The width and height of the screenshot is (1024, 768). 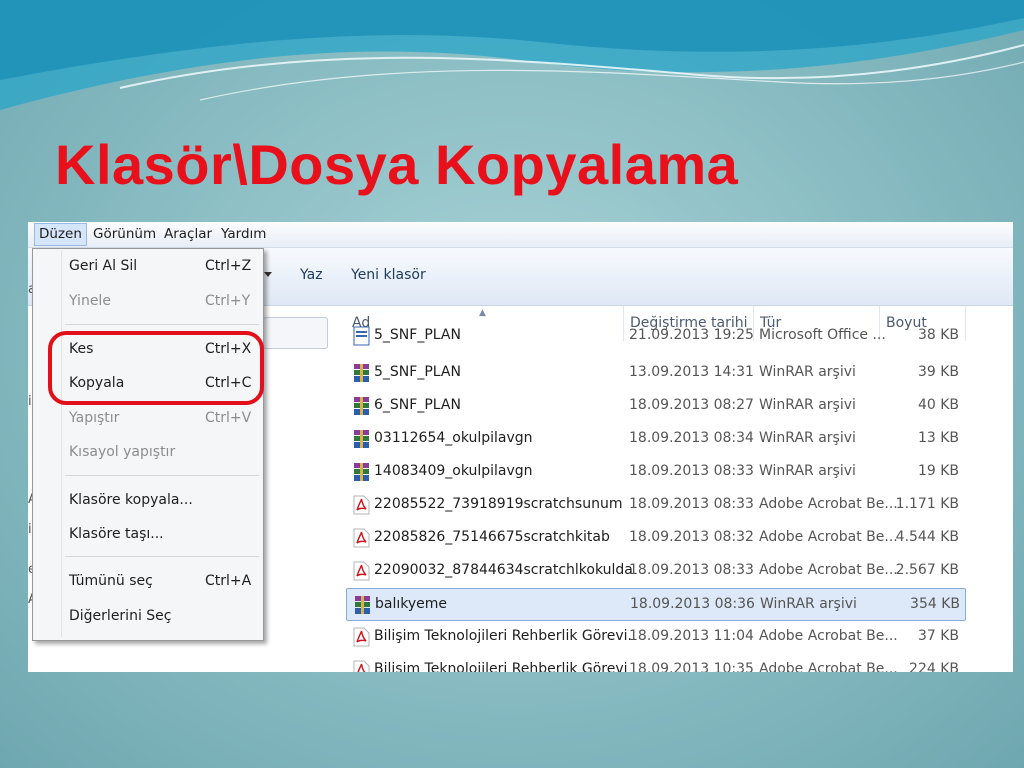 What do you see at coordinates (691, 405) in the screenshot?
I see `file-date: 18.09.2013 08:27` at bounding box center [691, 405].